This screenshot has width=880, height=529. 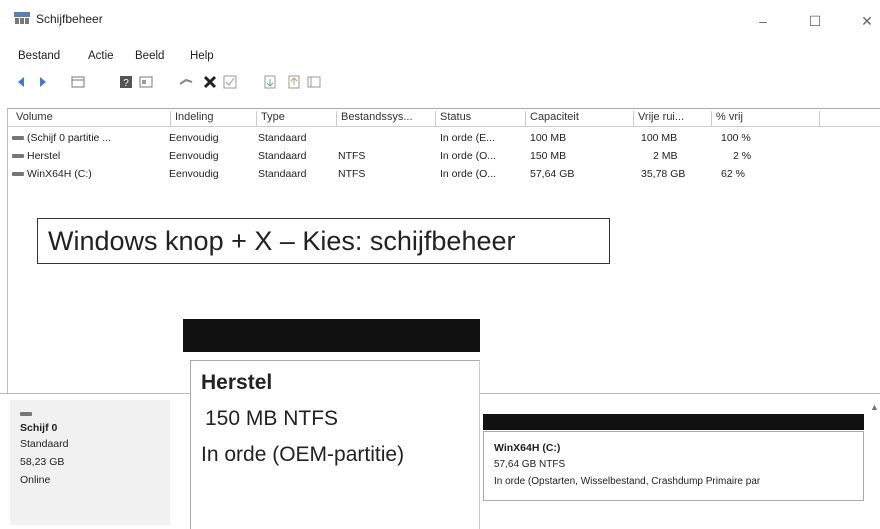 I want to click on list-view-icon, so click(x=78, y=82).